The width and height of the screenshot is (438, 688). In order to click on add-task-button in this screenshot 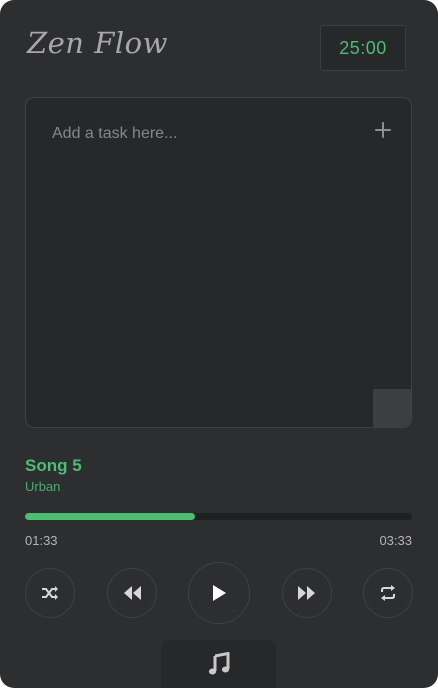, I will do `click(383, 130)`.